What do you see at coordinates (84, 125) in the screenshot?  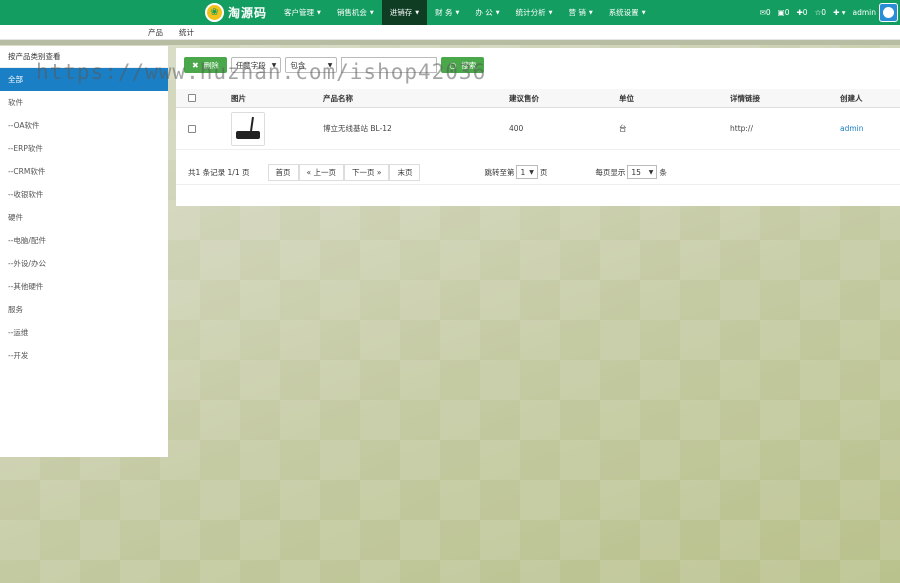 I see `sidebar-item-oa: --OA软件` at bounding box center [84, 125].